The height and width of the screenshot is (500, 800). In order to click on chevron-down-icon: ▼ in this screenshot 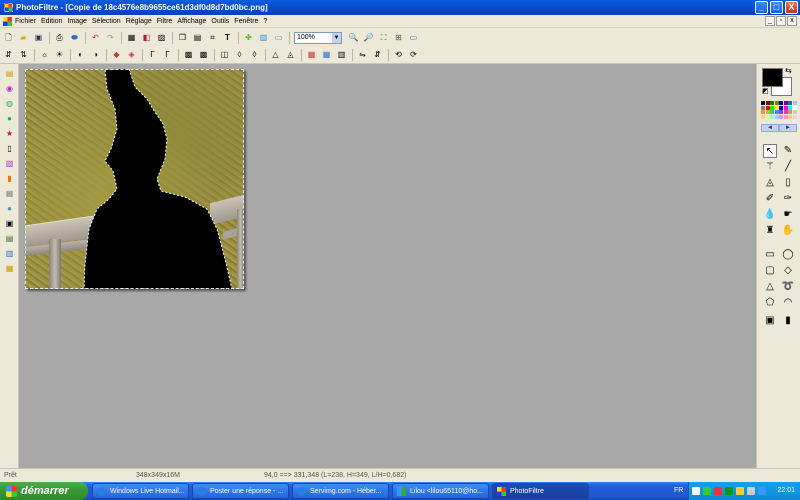, I will do `click(336, 37)`.